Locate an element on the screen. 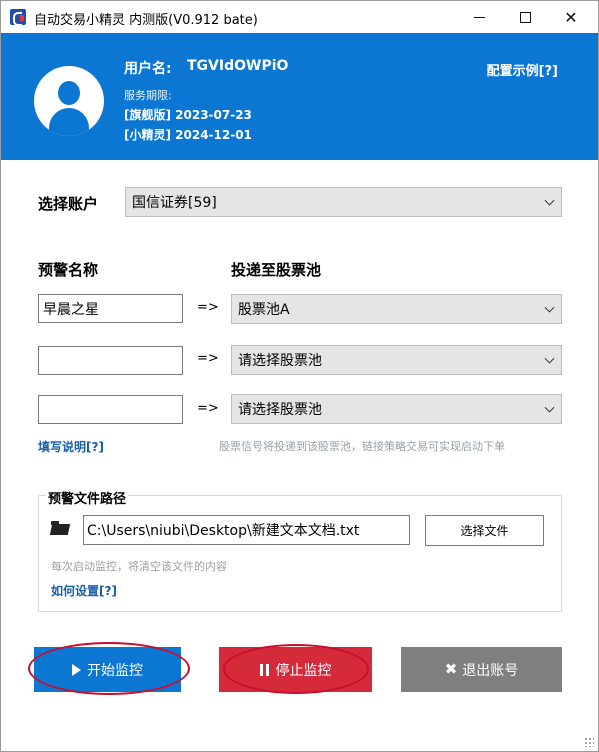 Image resolution: width=599 pixels, height=752 pixels. alert-name-header: 预警名称 is located at coordinates (68, 270).